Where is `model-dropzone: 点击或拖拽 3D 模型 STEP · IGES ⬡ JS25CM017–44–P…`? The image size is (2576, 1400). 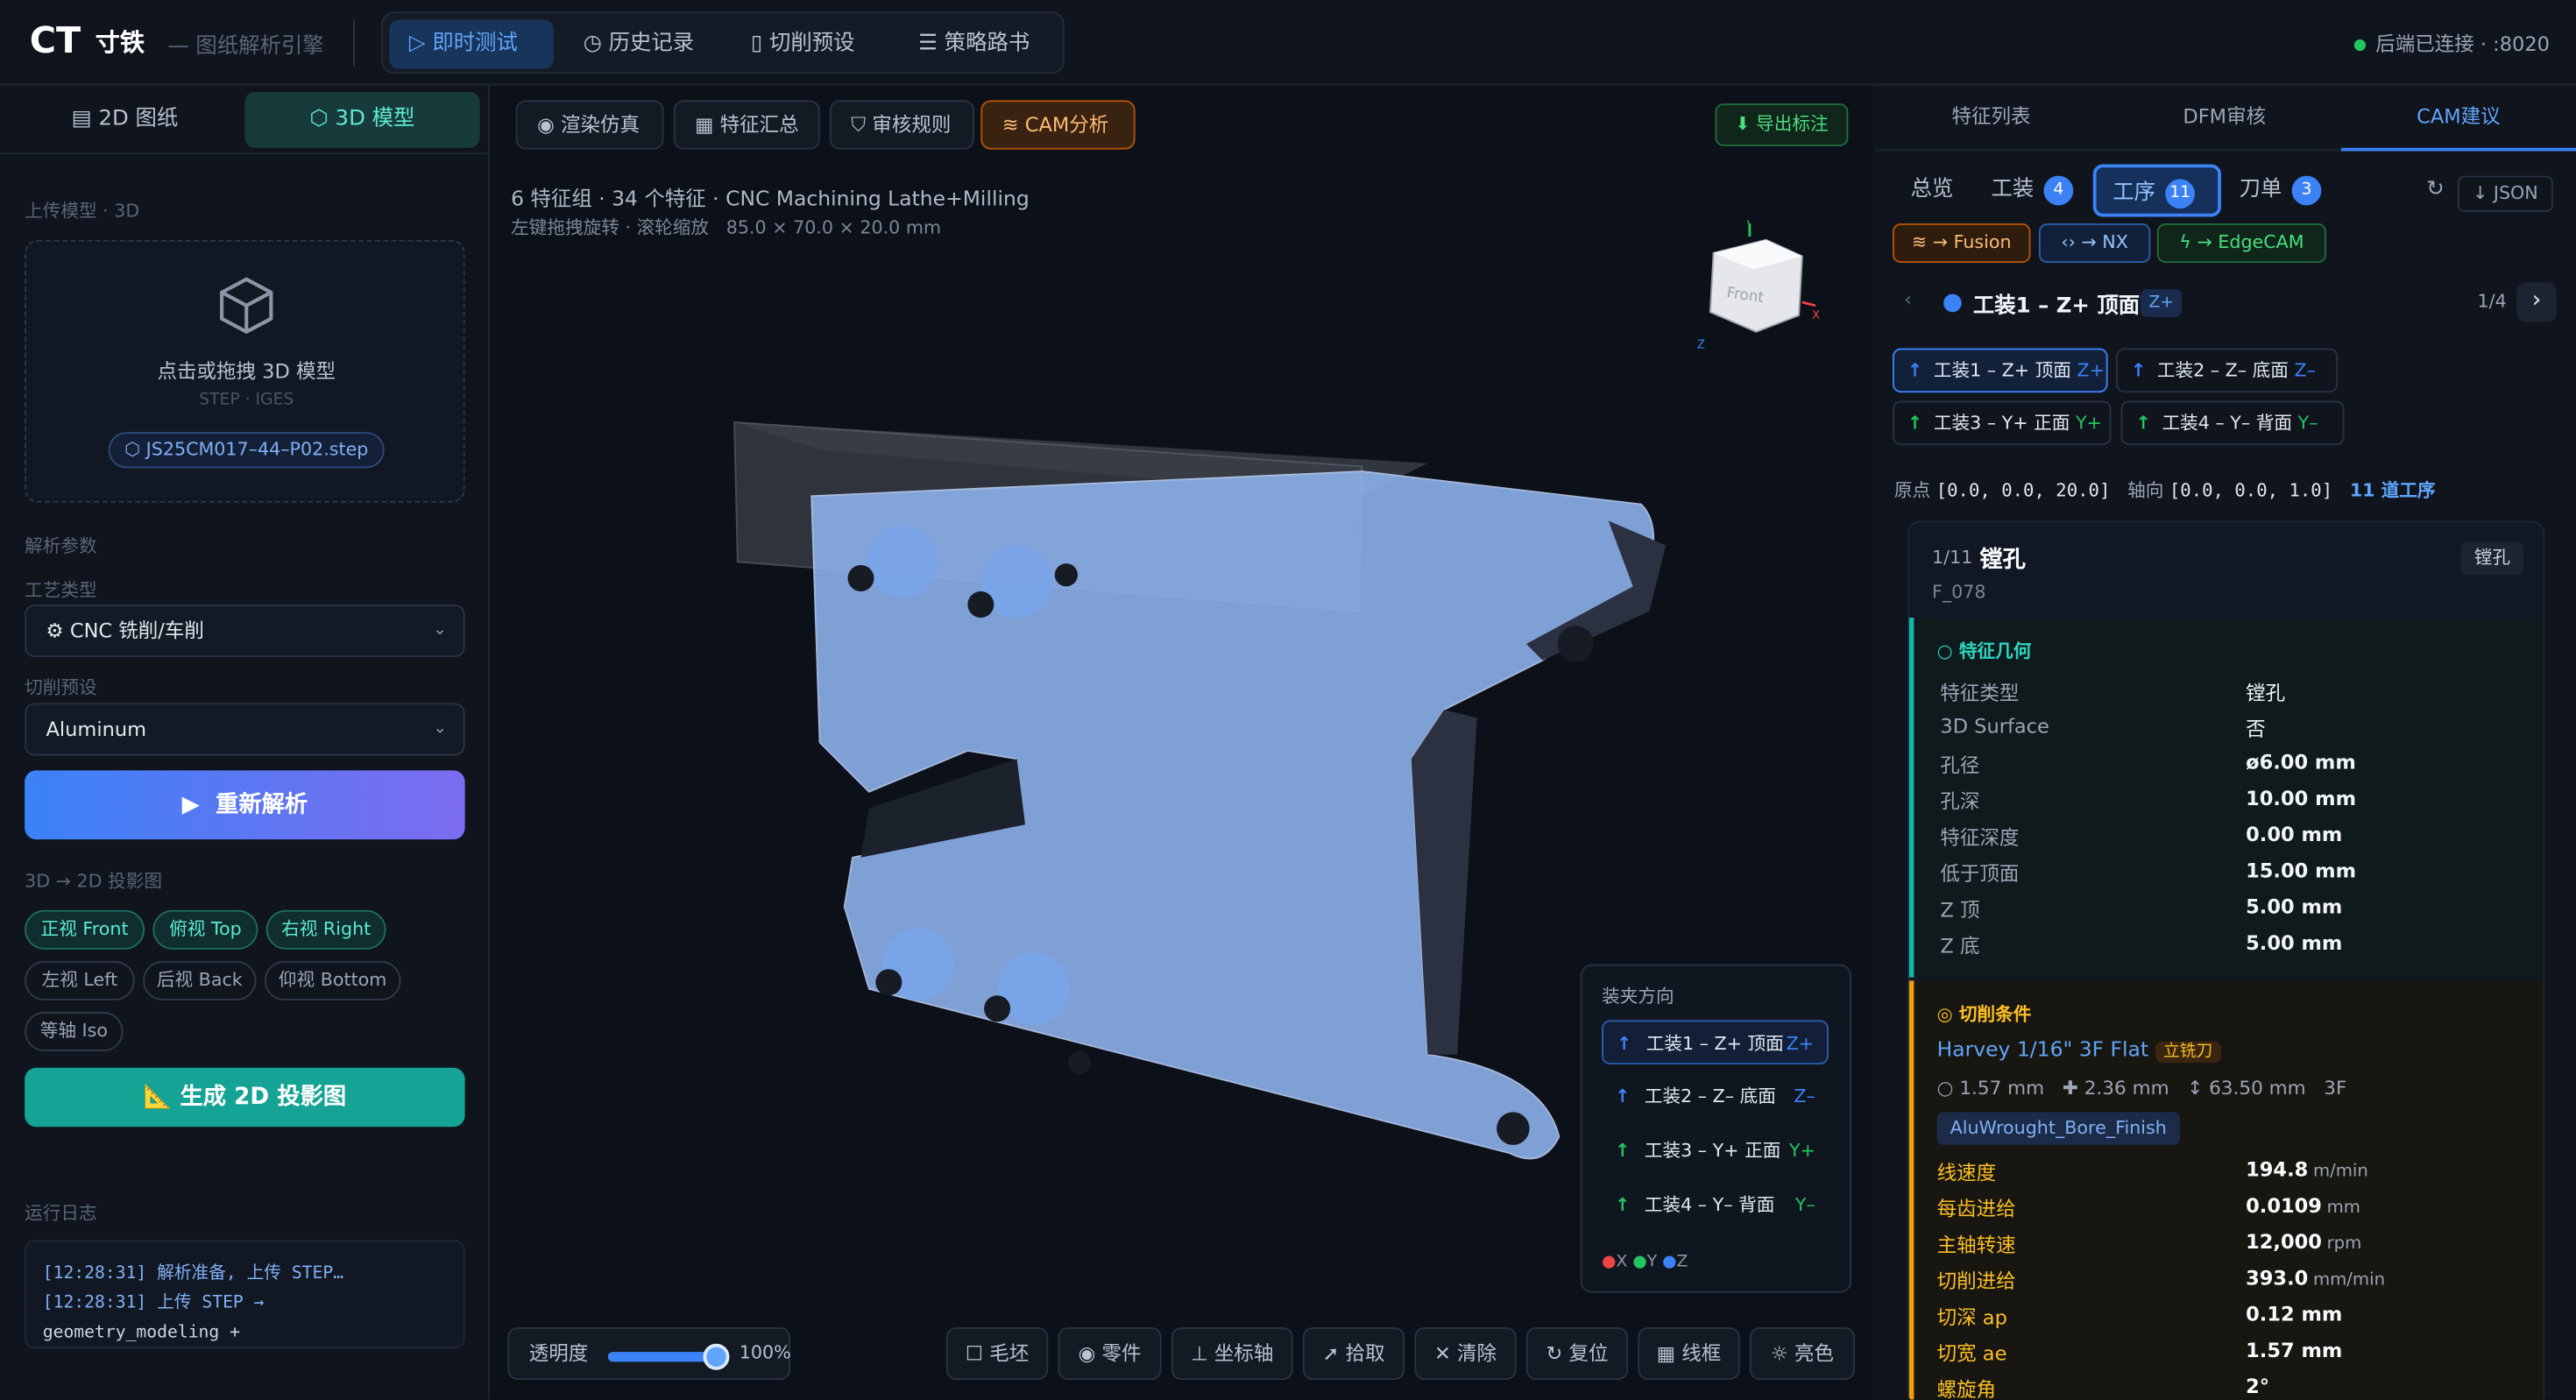
model-dropzone: 点击或拖拽 3D 模型 STEP · IGES ⬡ JS25CM017–44–P… is located at coordinates (245, 371).